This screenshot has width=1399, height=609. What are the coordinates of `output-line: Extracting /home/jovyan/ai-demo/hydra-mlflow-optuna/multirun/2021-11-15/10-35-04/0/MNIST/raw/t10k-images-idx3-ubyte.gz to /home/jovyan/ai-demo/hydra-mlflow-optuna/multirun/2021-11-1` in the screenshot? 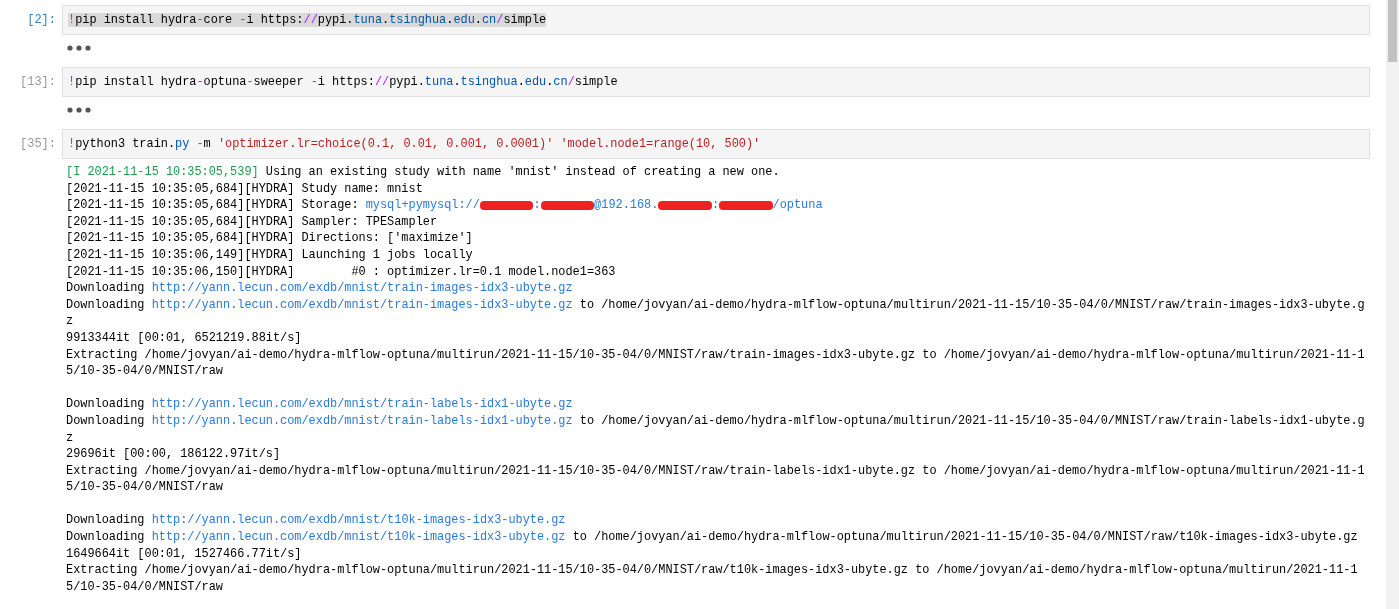 It's located at (712, 570).